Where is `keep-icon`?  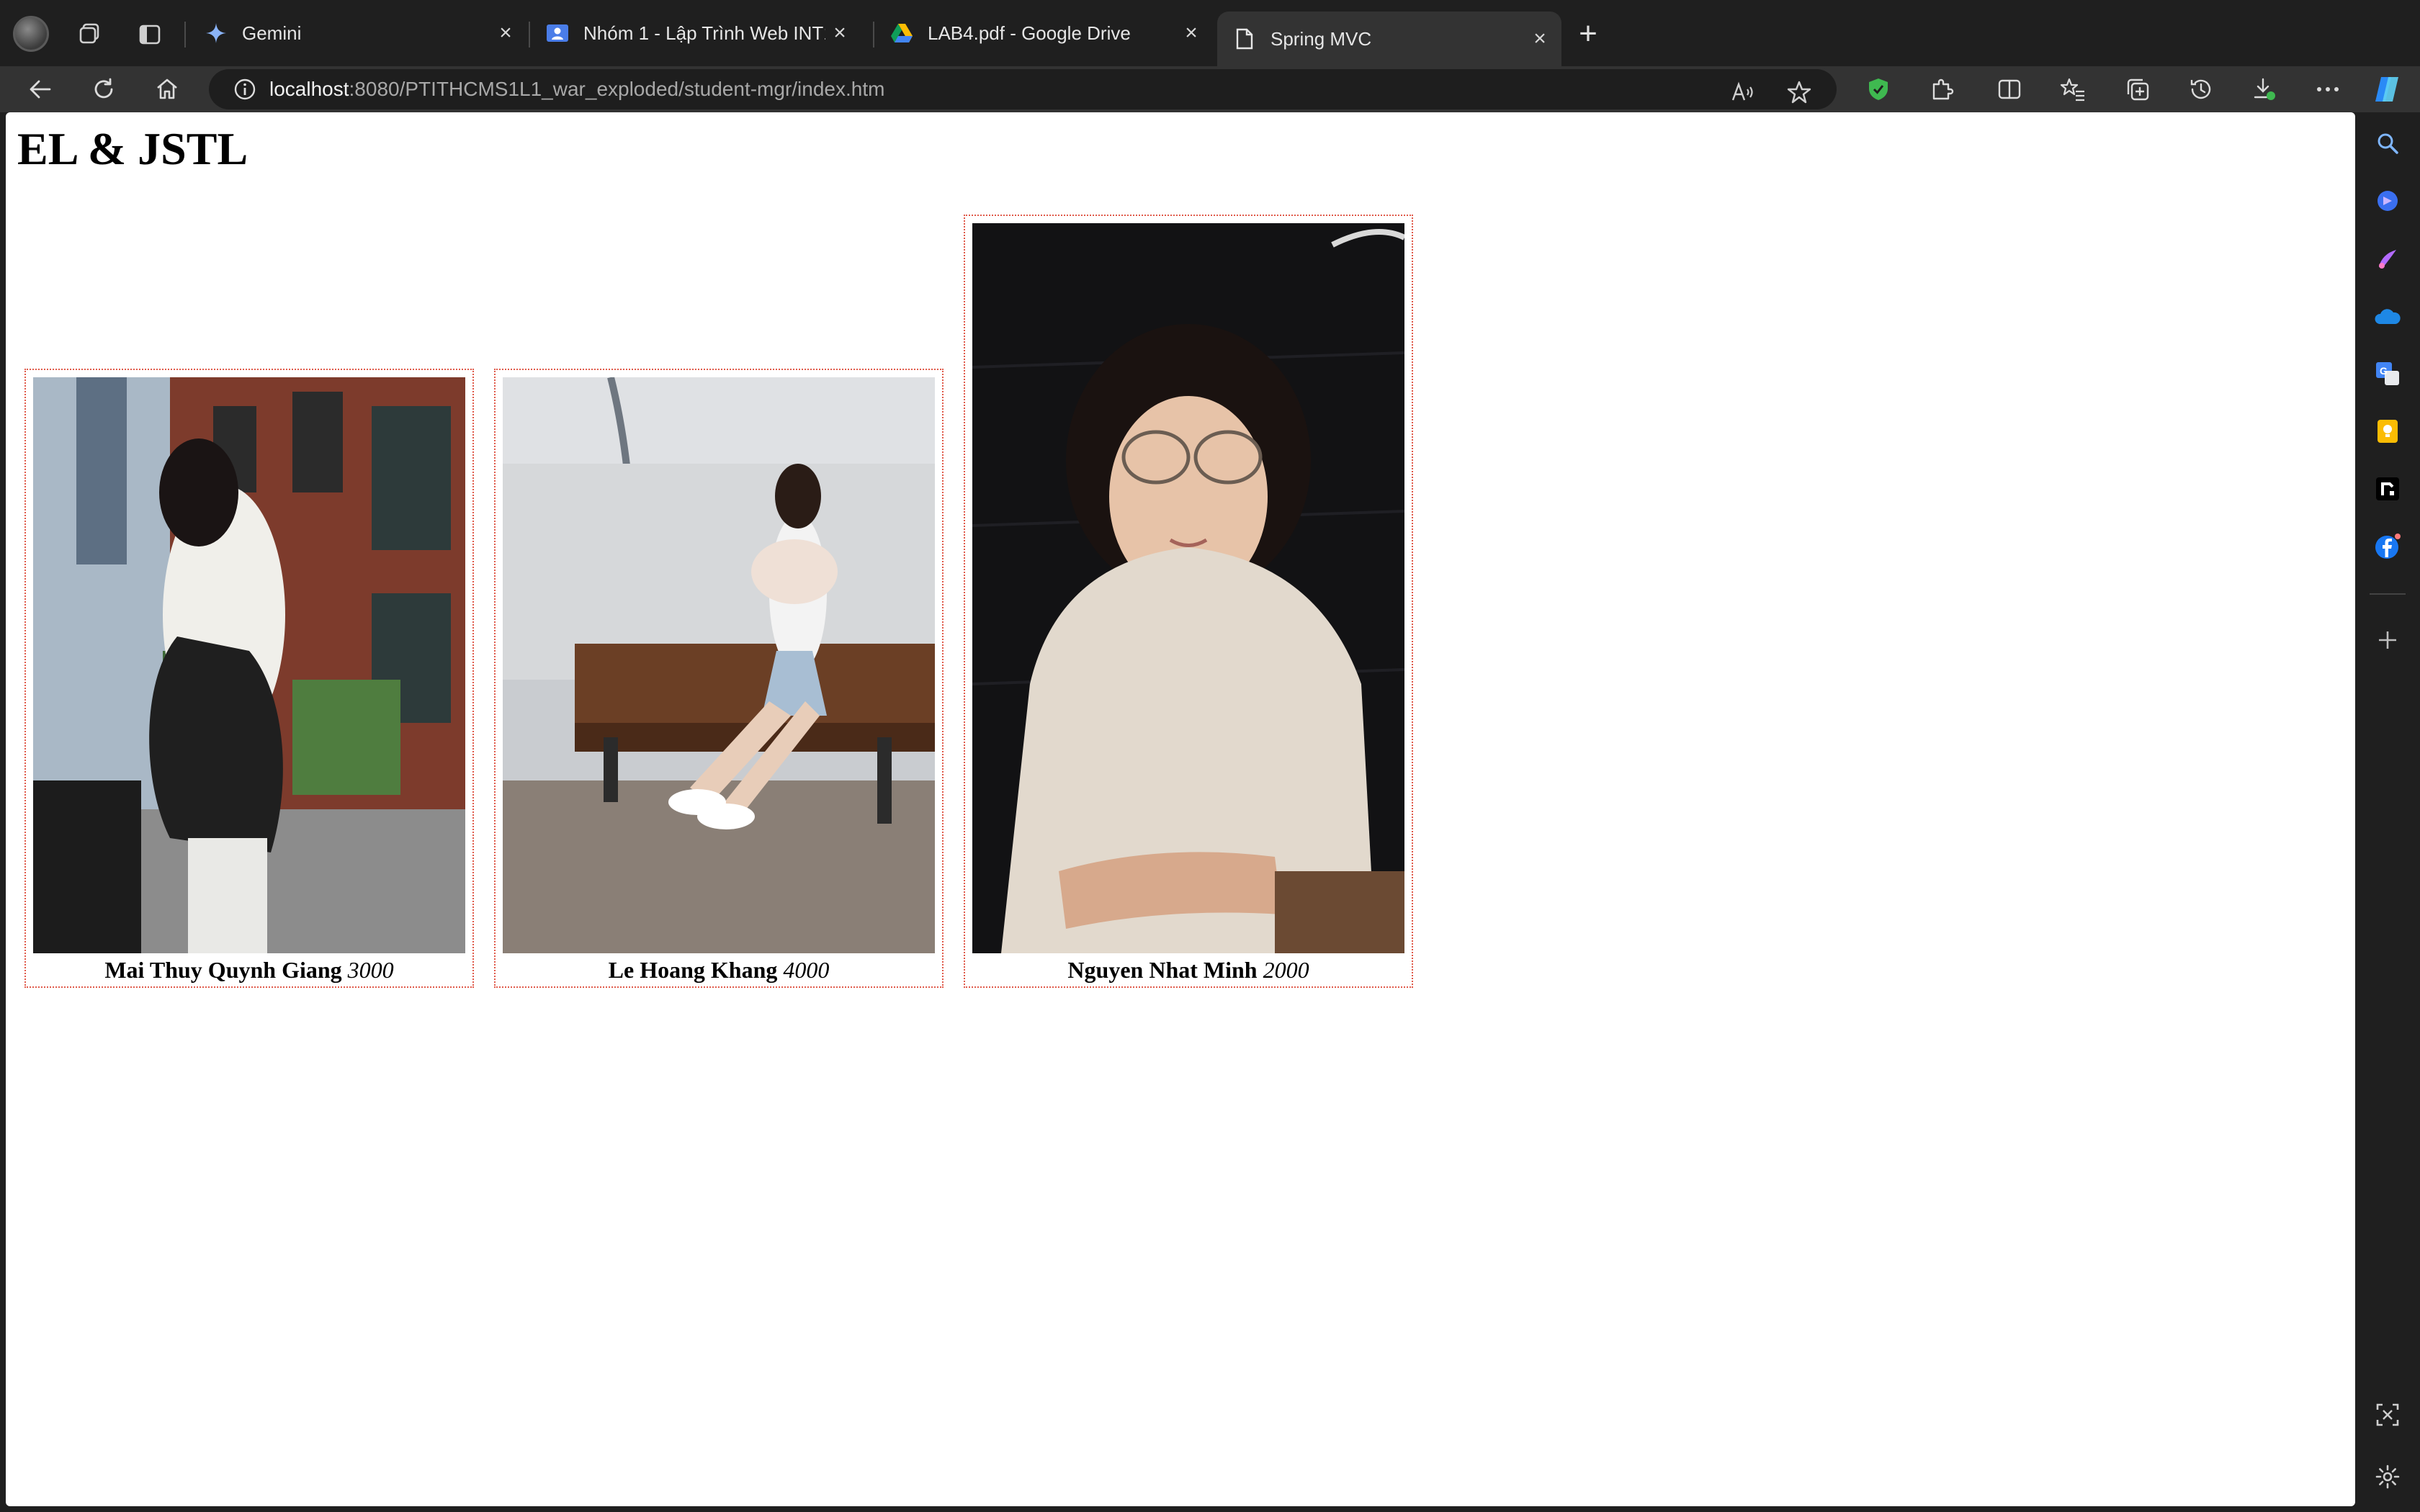
keep-icon is located at coordinates (2388, 431).